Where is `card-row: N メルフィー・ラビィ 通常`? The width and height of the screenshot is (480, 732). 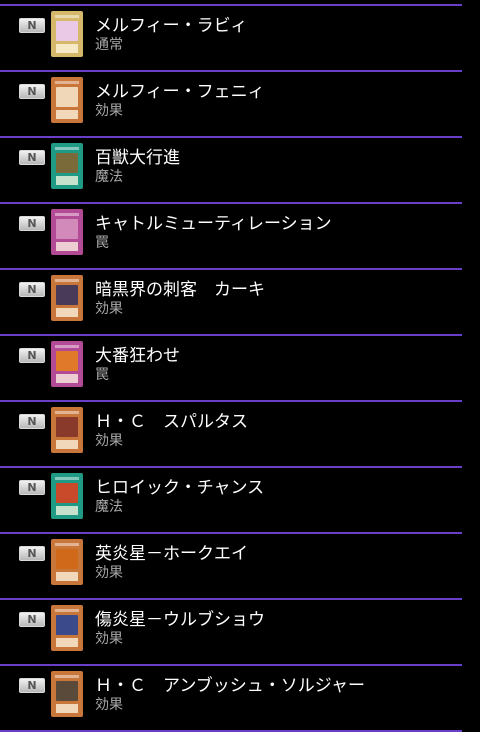 card-row: N メルフィー・ラビィ 通常 is located at coordinates (231, 39).